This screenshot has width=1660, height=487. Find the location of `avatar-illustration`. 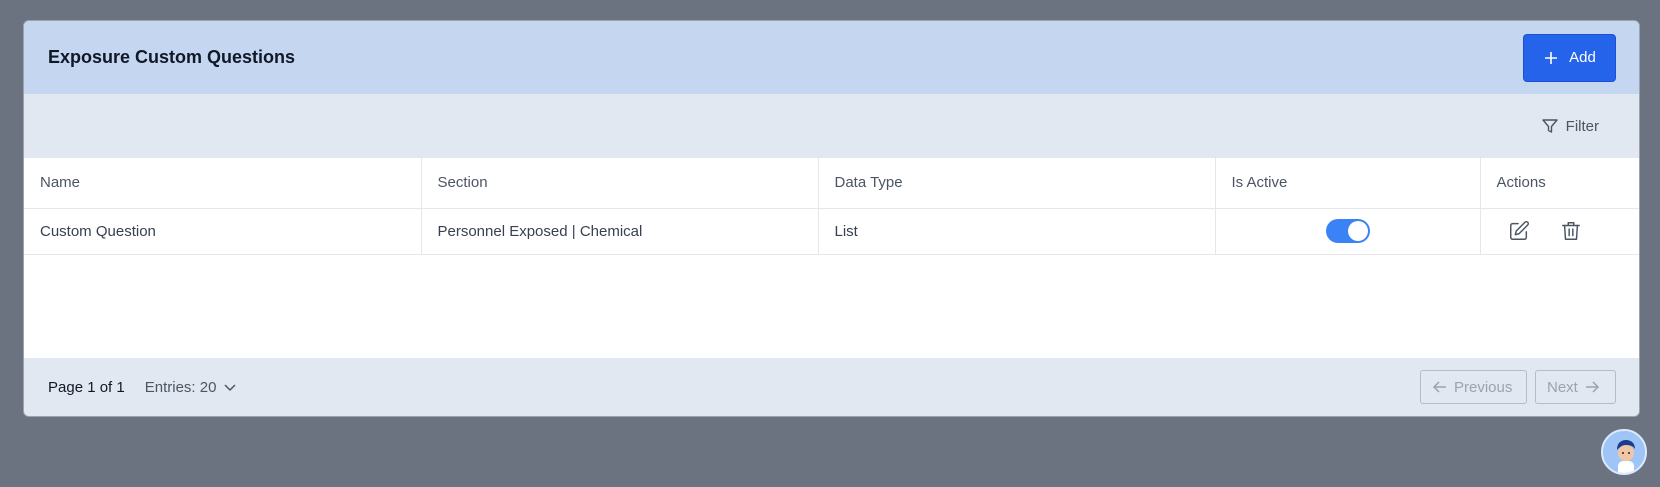

avatar-illustration is located at coordinates (1624, 452).